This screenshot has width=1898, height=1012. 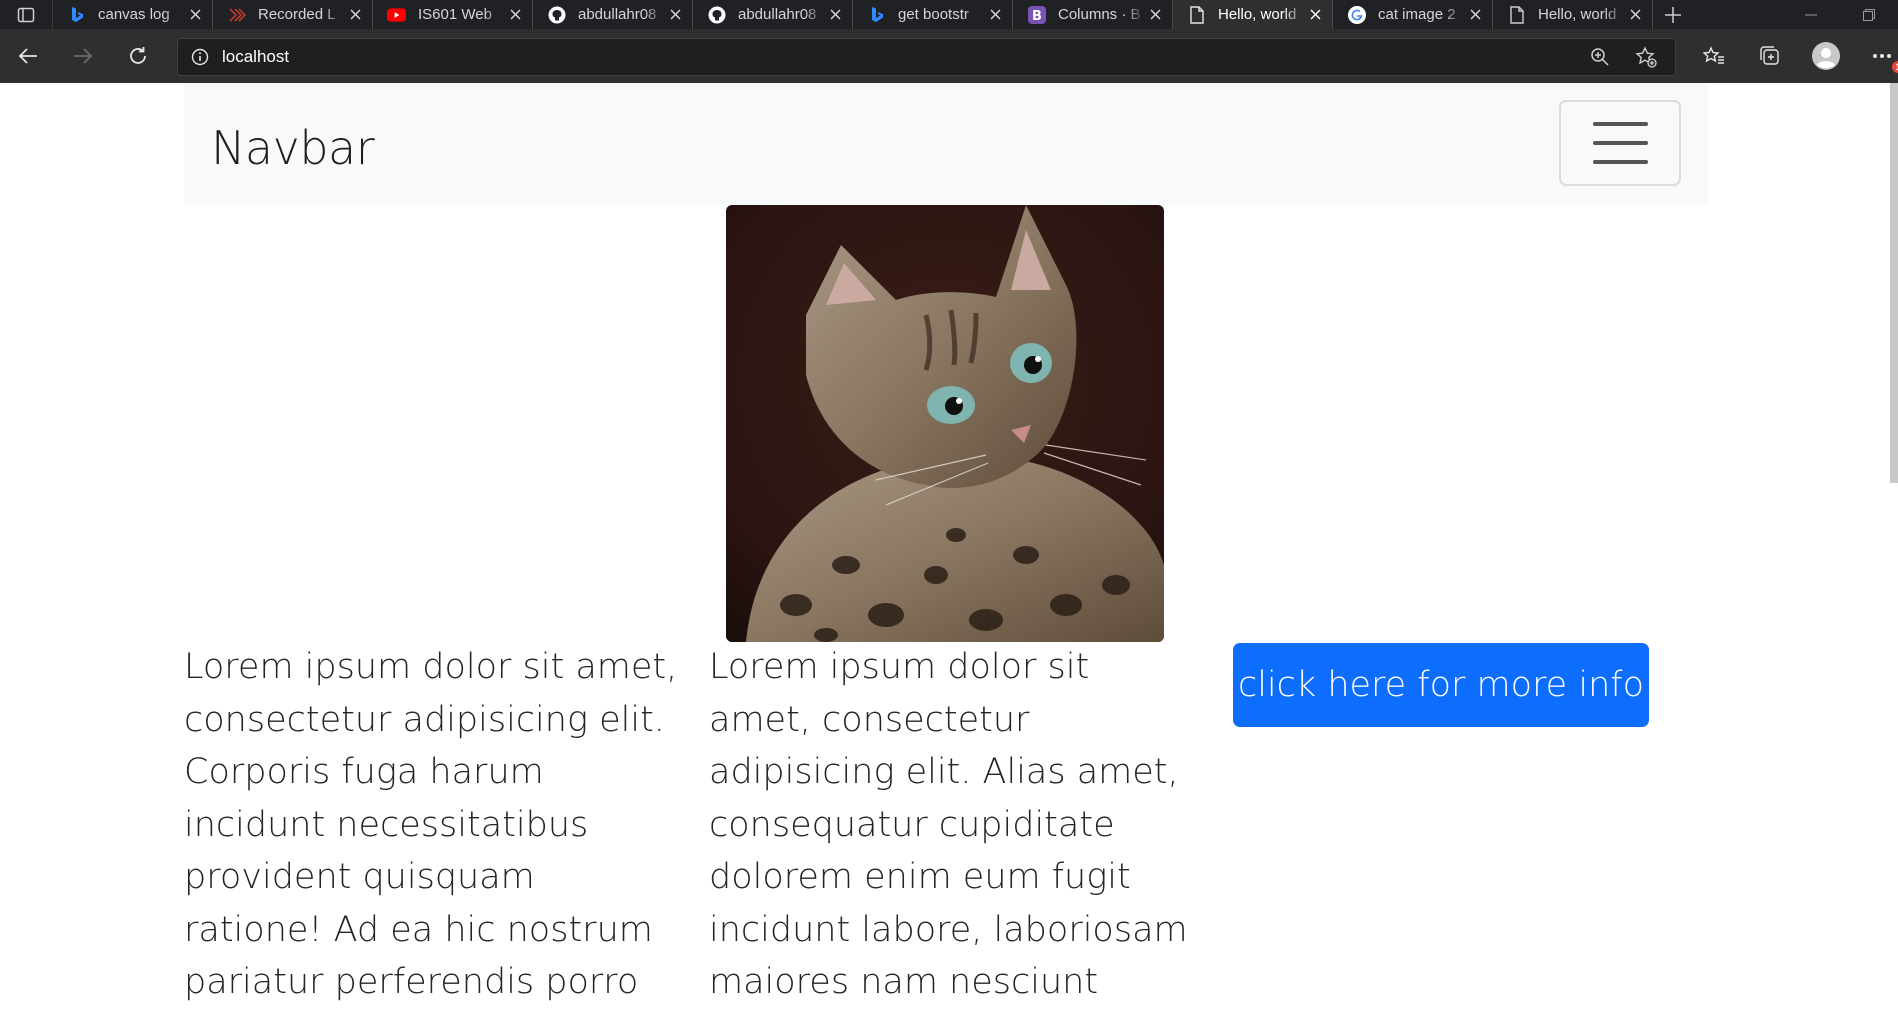 What do you see at coordinates (1895, 67) in the screenshot?
I see `notification-badge: 1` at bounding box center [1895, 67].